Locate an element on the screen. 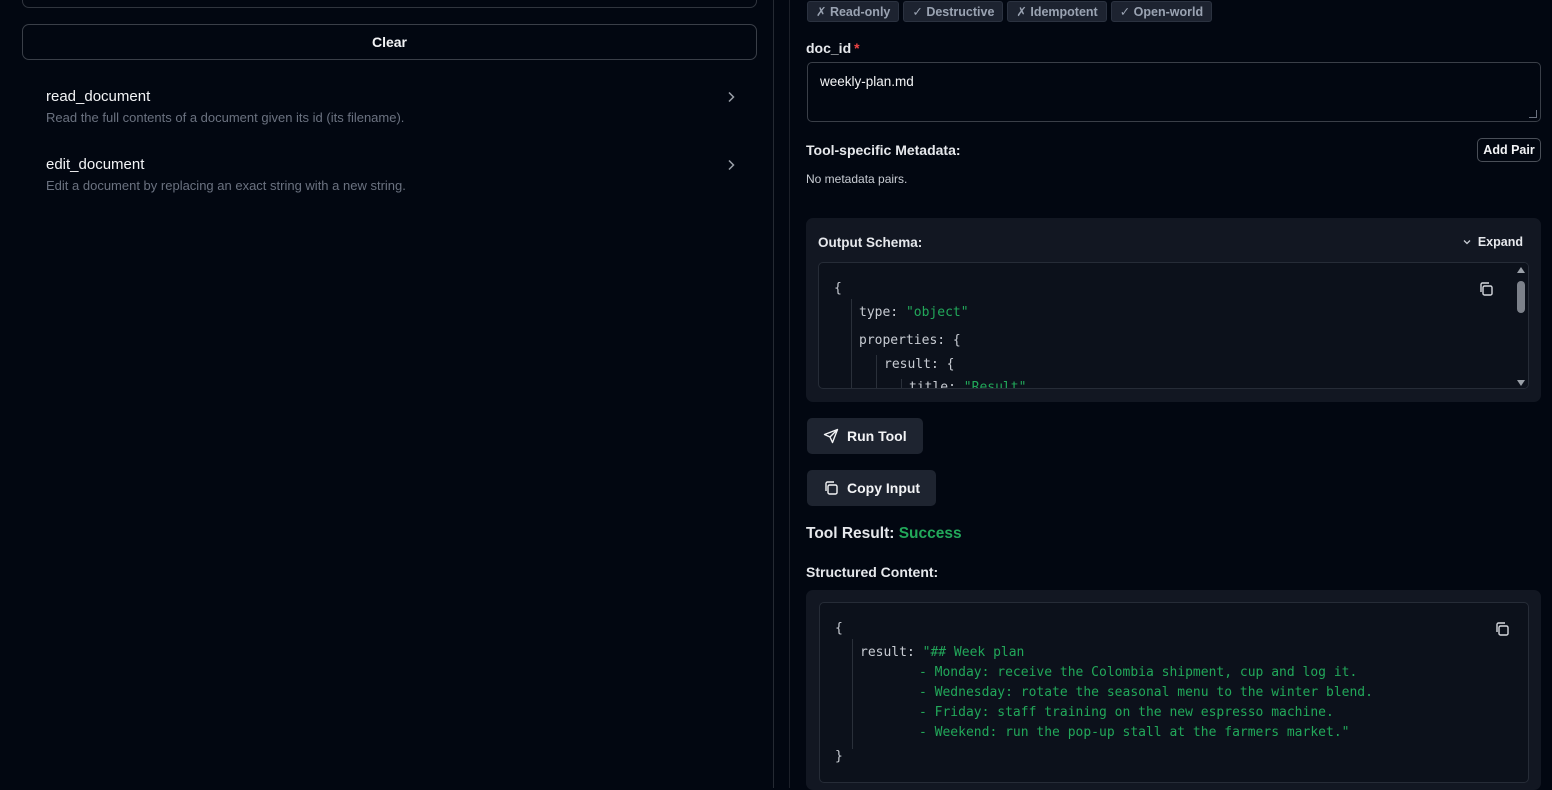 The height and width of the screenshot is (790, 1552). chevron-down-icon is located at coordinates (1467, 242).